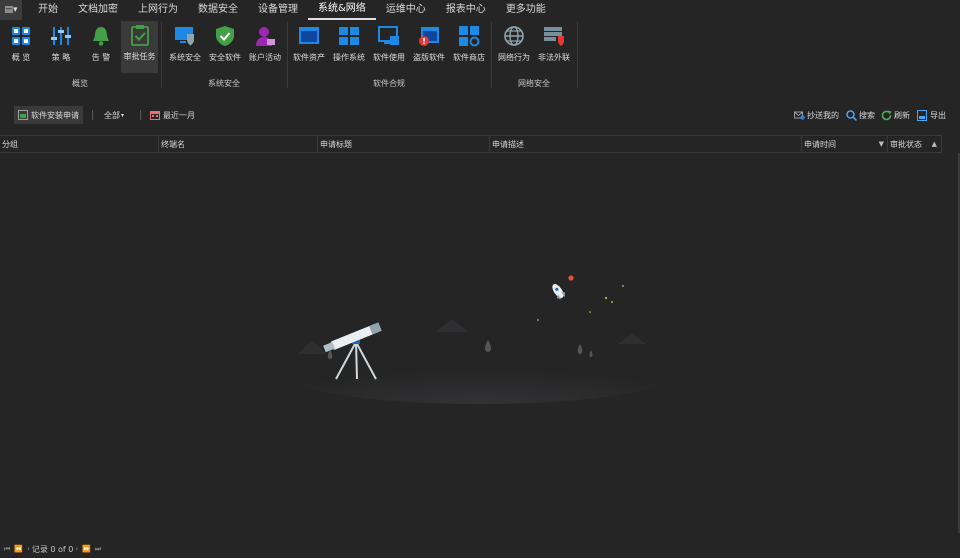 This screenshot has width=960, height=558. Describe the element at coordinates (79, 144) in the screenshot. I see `column-header-group: 分组` at that location.